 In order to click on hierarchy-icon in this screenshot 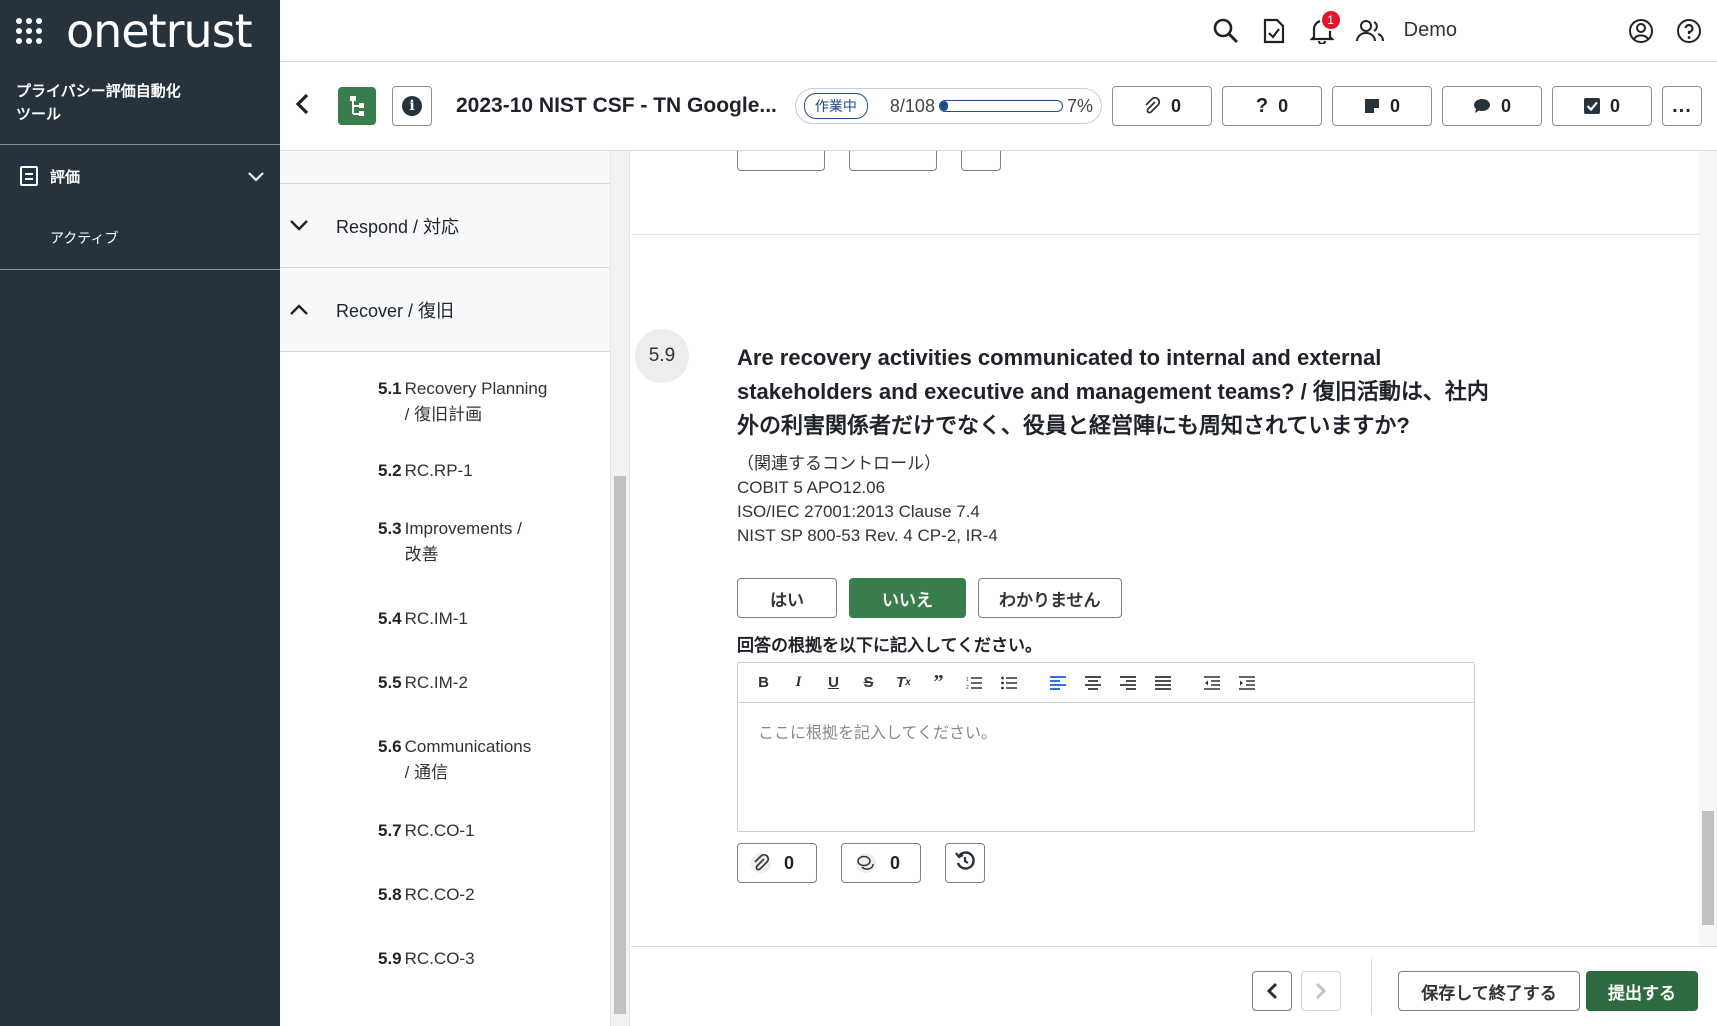, I will do `click(357, 106)`.